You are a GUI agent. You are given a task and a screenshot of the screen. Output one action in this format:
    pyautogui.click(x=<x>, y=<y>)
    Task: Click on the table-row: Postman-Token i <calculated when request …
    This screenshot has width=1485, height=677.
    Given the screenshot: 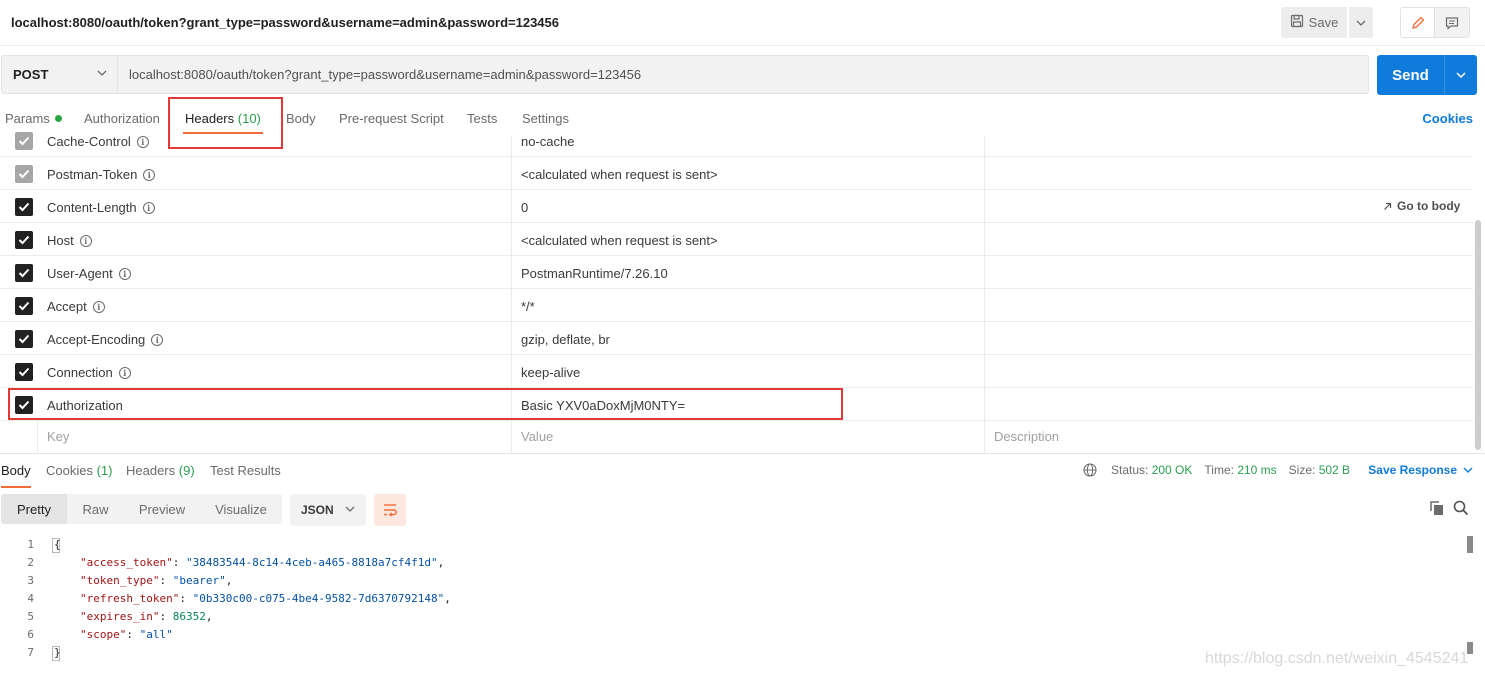 What is the action you would take?
    pyautogui.click(x=736, y=173)
    